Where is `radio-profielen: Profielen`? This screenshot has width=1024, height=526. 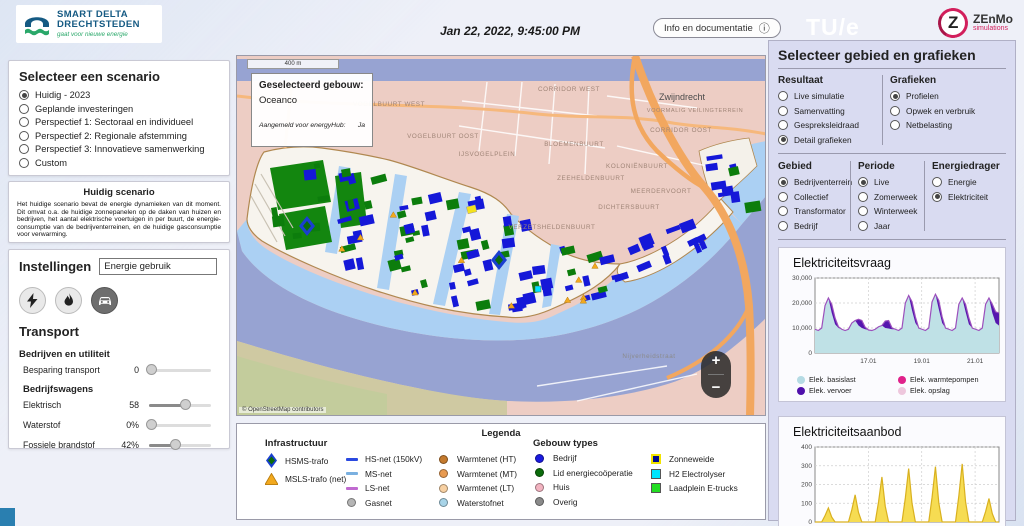 radio-profielen: Profielen is located at coordinates (932, 96).